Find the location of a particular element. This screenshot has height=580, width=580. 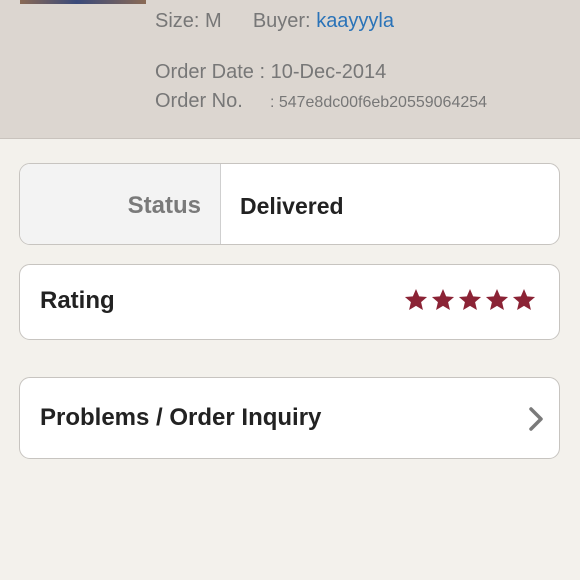

problems-label: Problems / Order Inquiry is located at coordinates (181, 417).